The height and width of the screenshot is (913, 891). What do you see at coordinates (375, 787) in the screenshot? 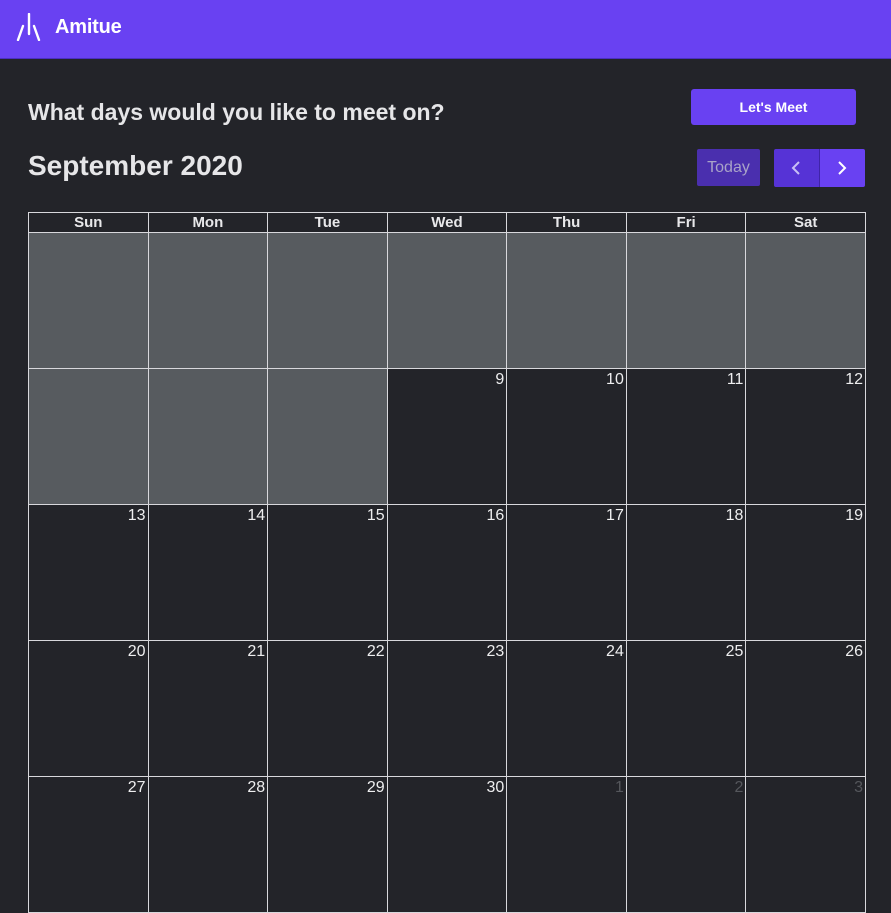
I see `day-number: 29` at bounding box center [375, 787].